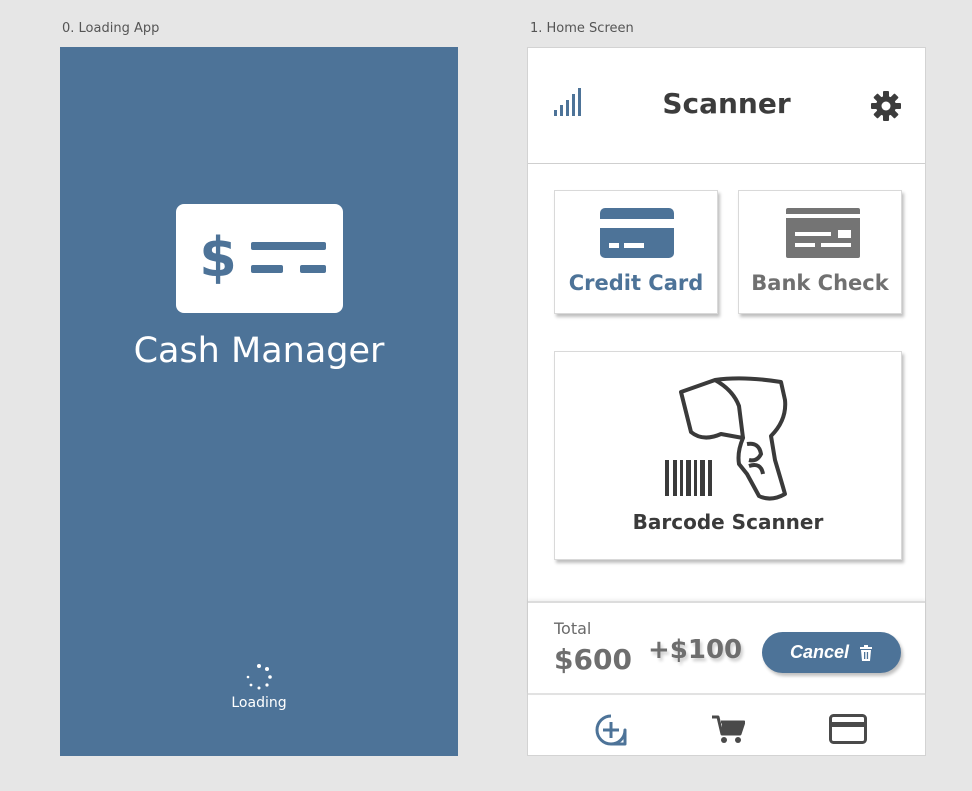 The image size is (972, 791). I want to click on artboard-label-home: 1. Home Screen, so click(582, 28).